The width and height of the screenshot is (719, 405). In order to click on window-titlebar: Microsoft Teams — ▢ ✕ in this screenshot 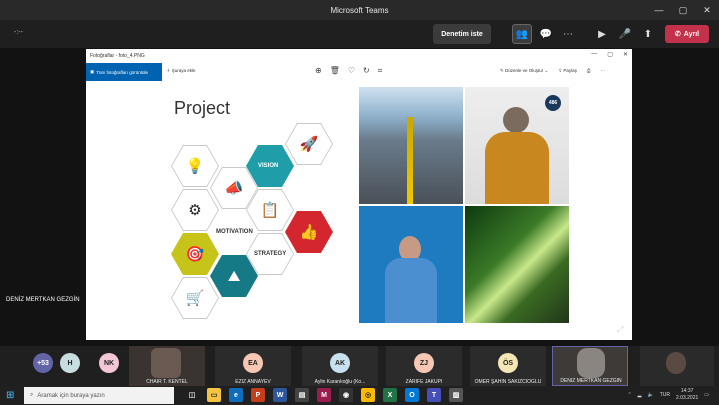, I will do `click(359, 10)`.